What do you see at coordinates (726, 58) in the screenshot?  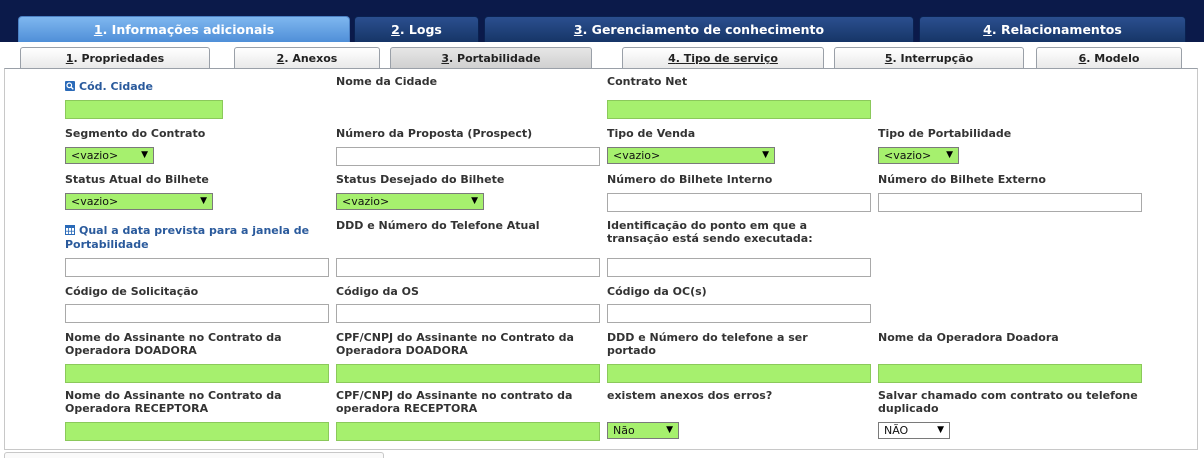 I see `tab-label: . Tipo de serviço` at bounding box center [726, 58].